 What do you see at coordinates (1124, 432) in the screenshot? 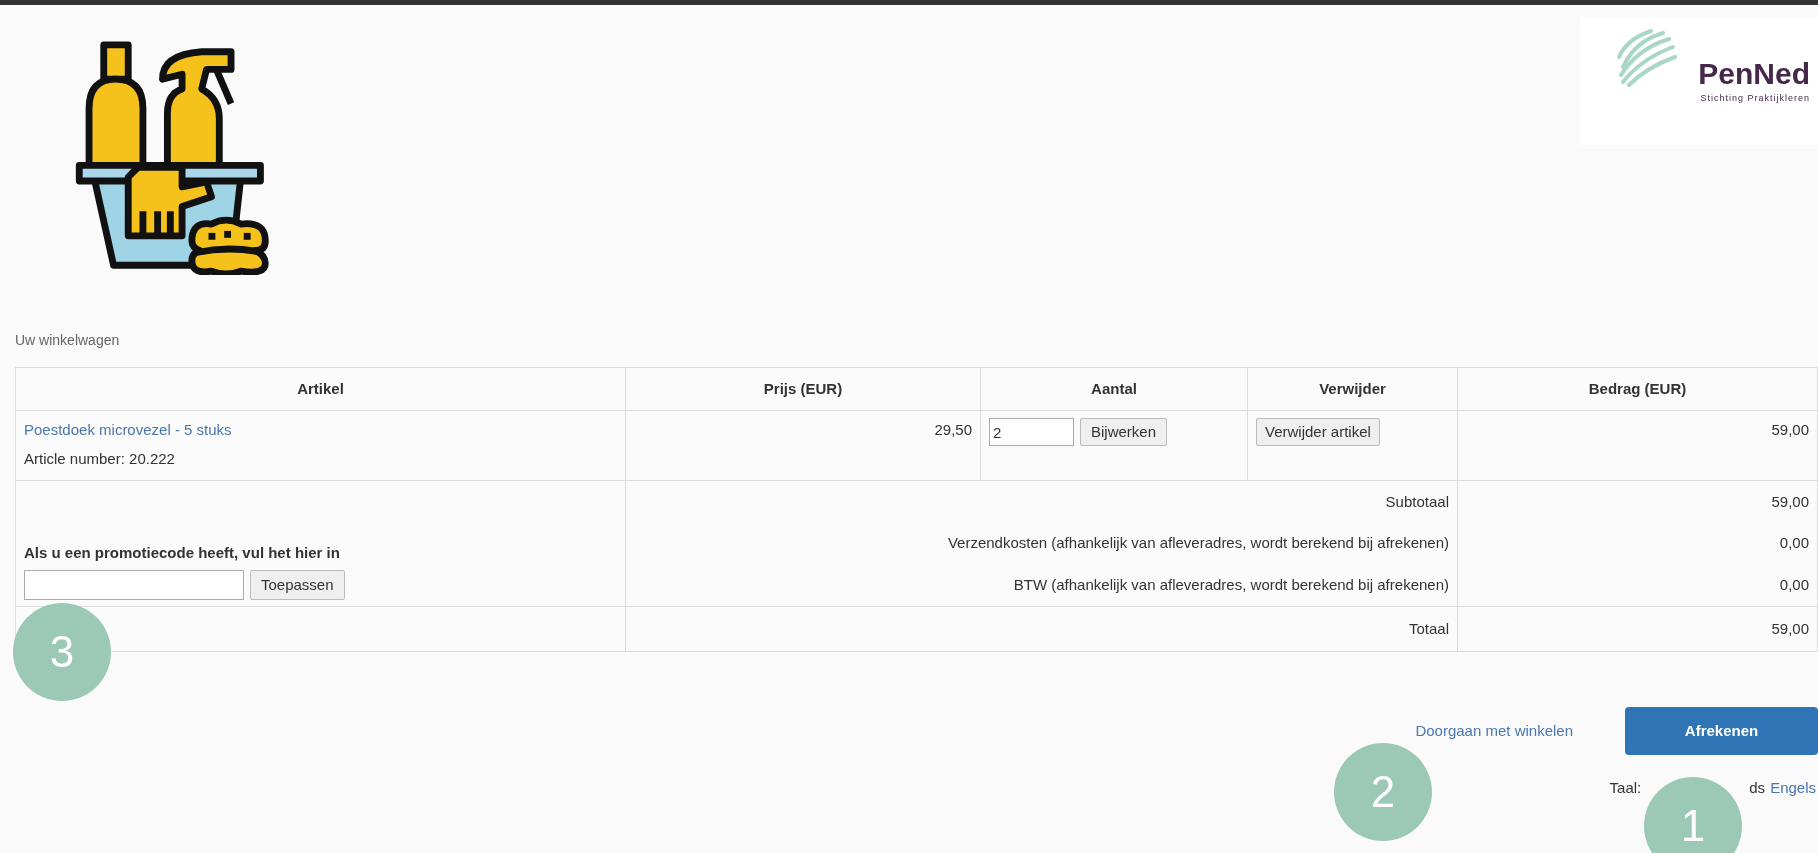
I see `update-button: Bijwerken` at bounding box center [1124, 432].